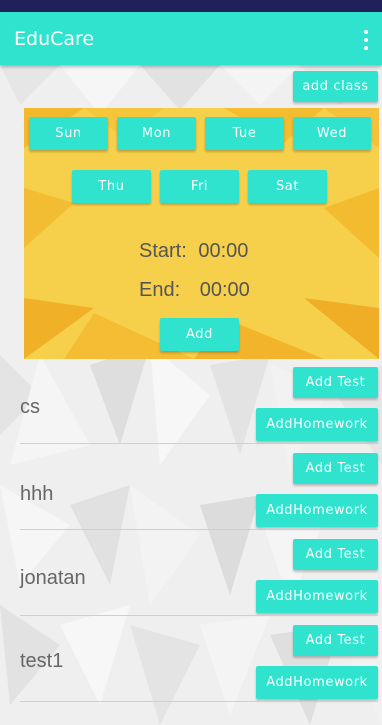 This screenshot has height=725, width=382. I want to click on status-bar, so click(191, 6).